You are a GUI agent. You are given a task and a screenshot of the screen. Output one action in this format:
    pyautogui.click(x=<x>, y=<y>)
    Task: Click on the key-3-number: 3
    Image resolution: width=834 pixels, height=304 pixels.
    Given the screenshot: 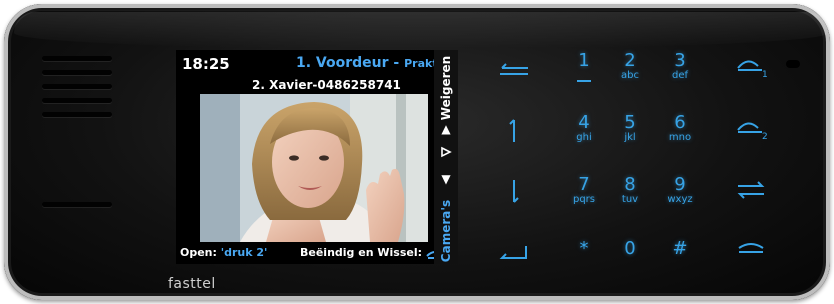 What is the action you would take?
    pyautogui.click(x=680, y=60)
    